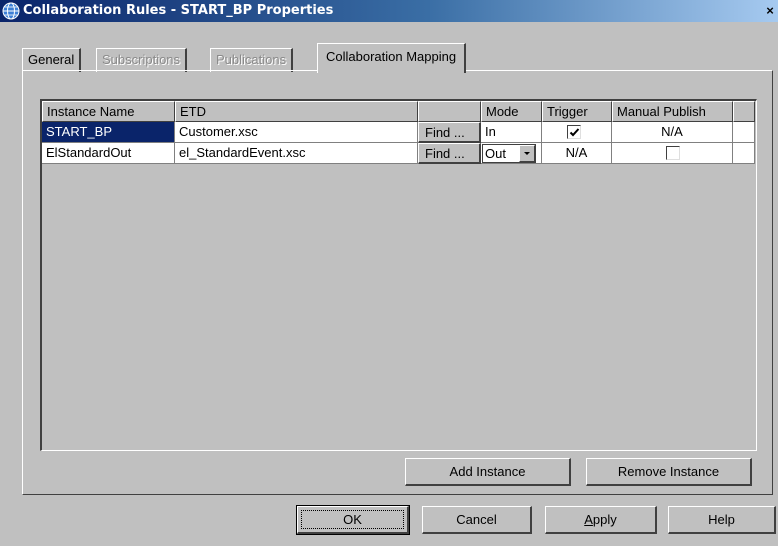 The height and width of the screenshot is (546, 778). Describe the element at coordinates (577, 153) in the screenshot. I see `trigger-cell: N/A` at that location.